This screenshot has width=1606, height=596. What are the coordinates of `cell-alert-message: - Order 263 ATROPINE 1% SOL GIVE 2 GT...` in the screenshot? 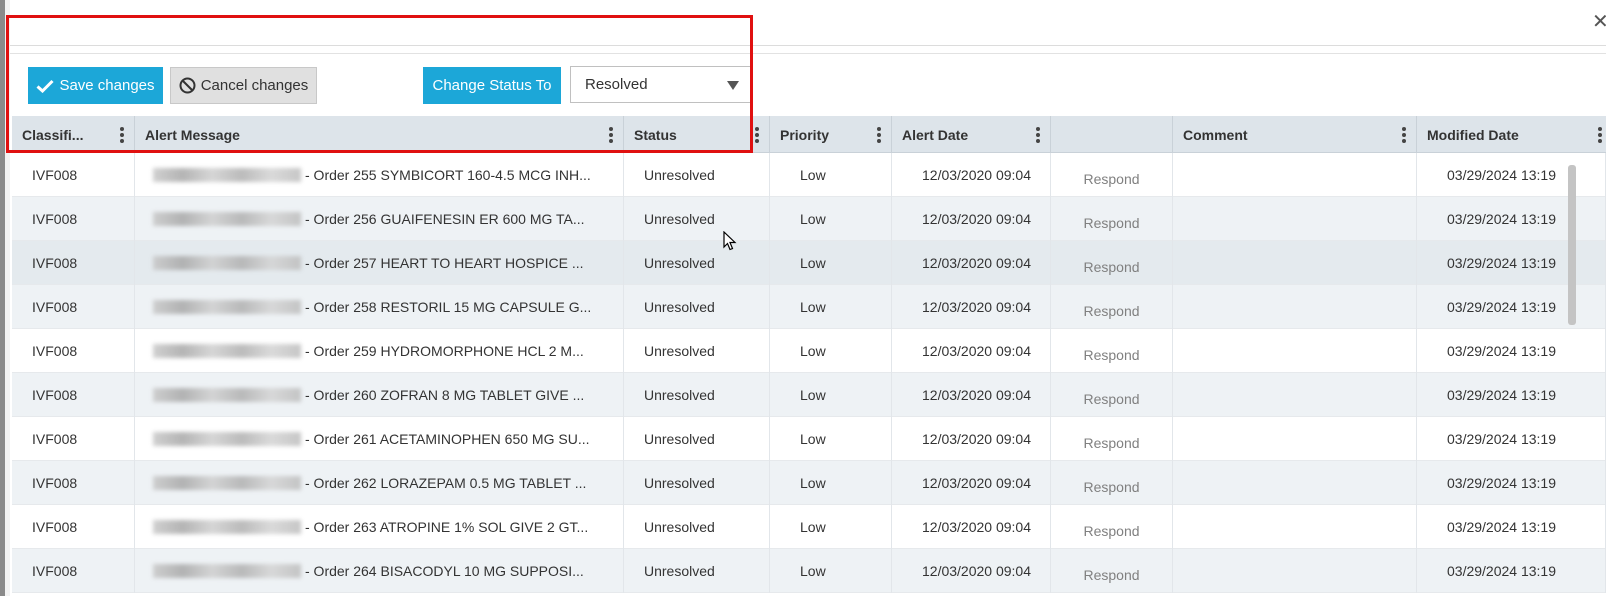 It's located at (379, 527).